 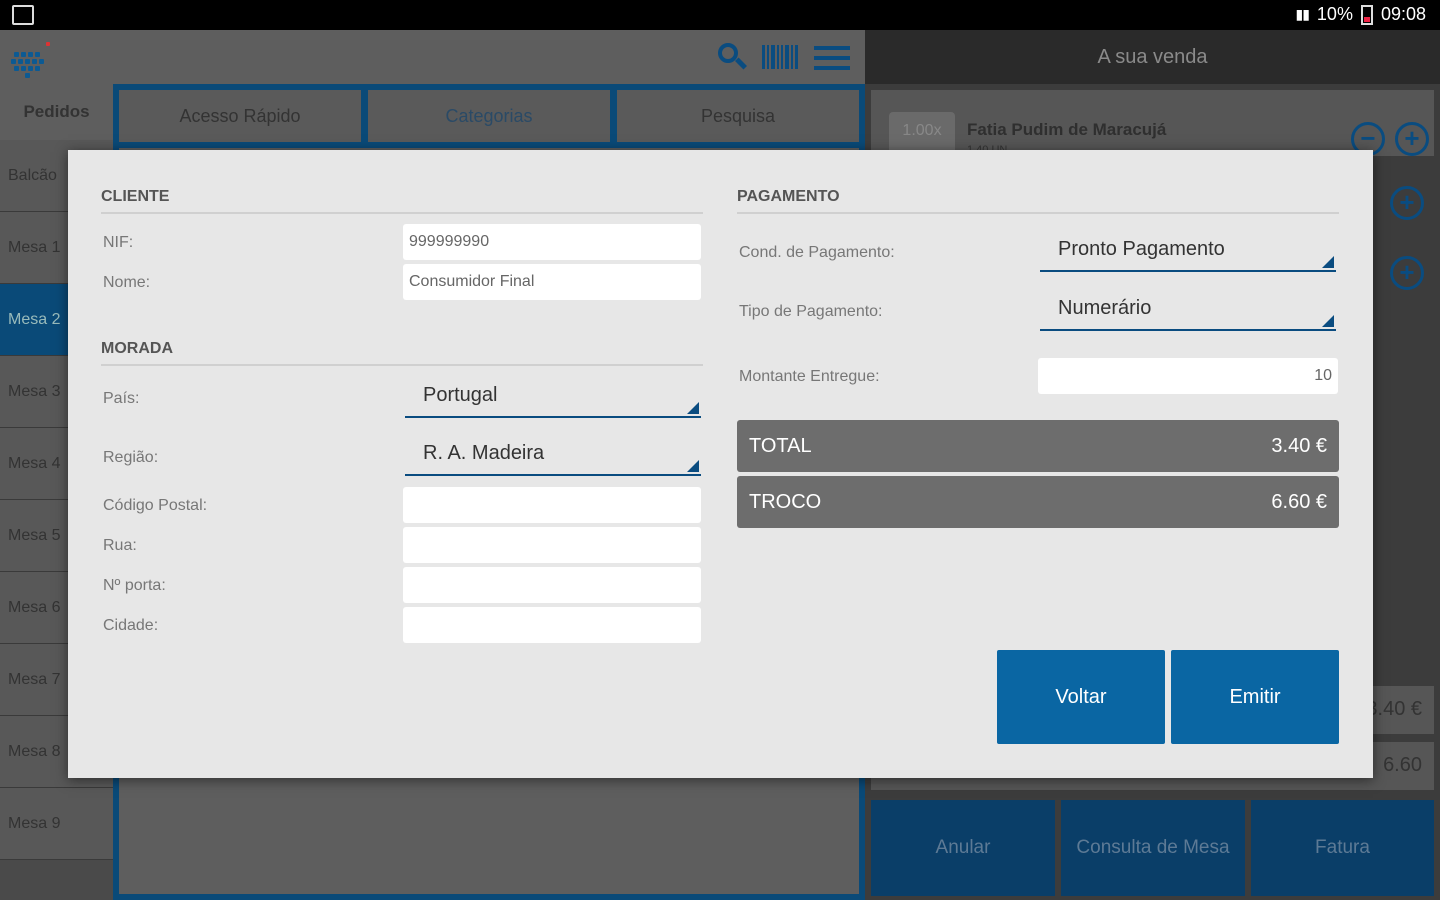 What do you see at coordinates (1255, 697) in the screenshot?
I see `issue-button: Emitir` at bounding box center [1255, 697].